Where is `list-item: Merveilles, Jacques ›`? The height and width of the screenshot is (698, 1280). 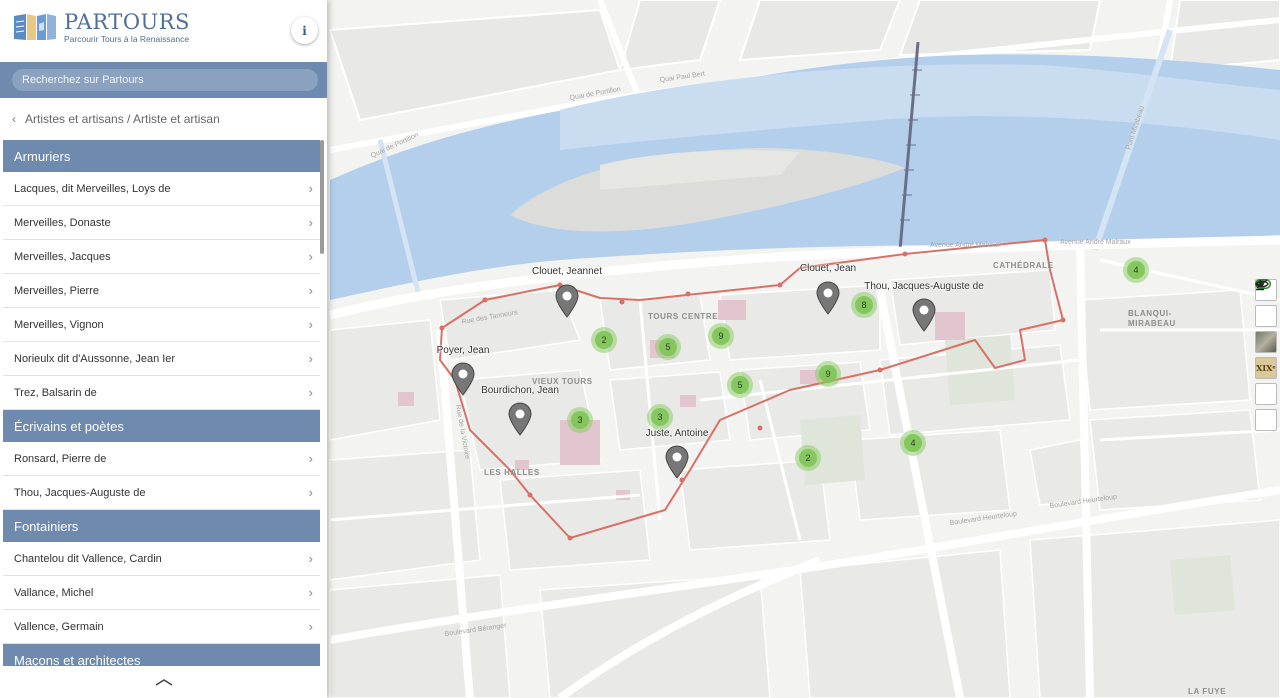
list-item: Merveilles, Jacques › is located at coordinates (161, 257).